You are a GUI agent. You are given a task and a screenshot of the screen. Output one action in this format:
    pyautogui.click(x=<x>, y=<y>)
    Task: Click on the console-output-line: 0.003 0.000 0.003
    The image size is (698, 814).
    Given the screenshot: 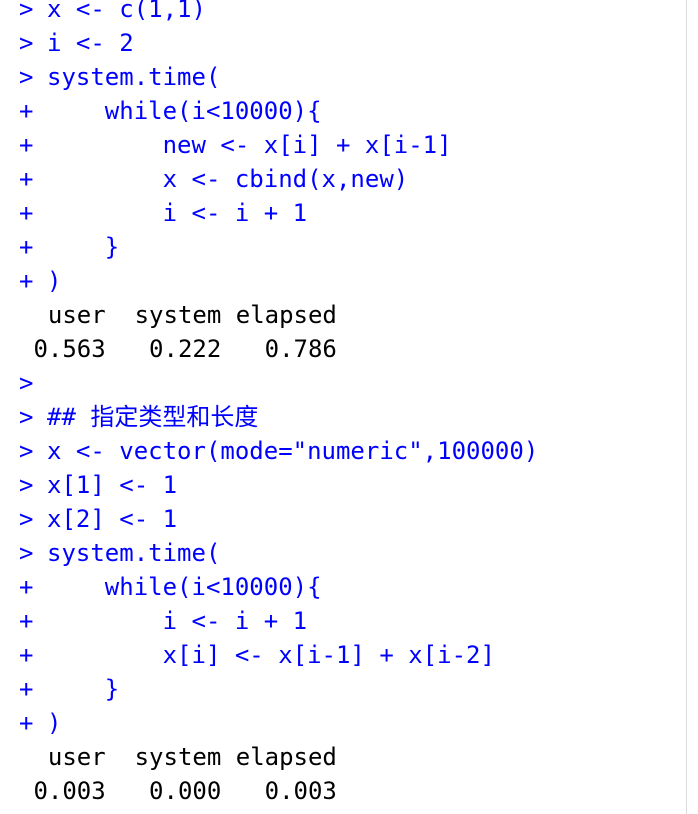 What is the action you would take?
    pyautogui.click(x=278, y=791)
    